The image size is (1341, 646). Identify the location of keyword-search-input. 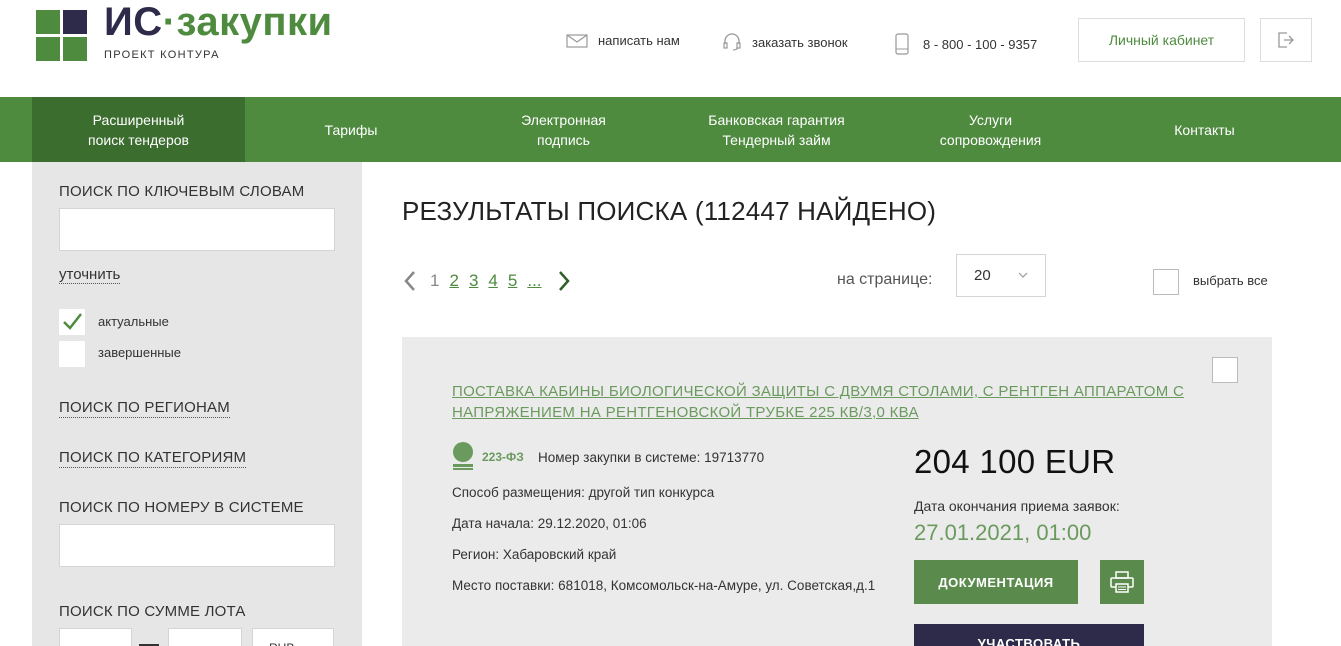
(197, 229).